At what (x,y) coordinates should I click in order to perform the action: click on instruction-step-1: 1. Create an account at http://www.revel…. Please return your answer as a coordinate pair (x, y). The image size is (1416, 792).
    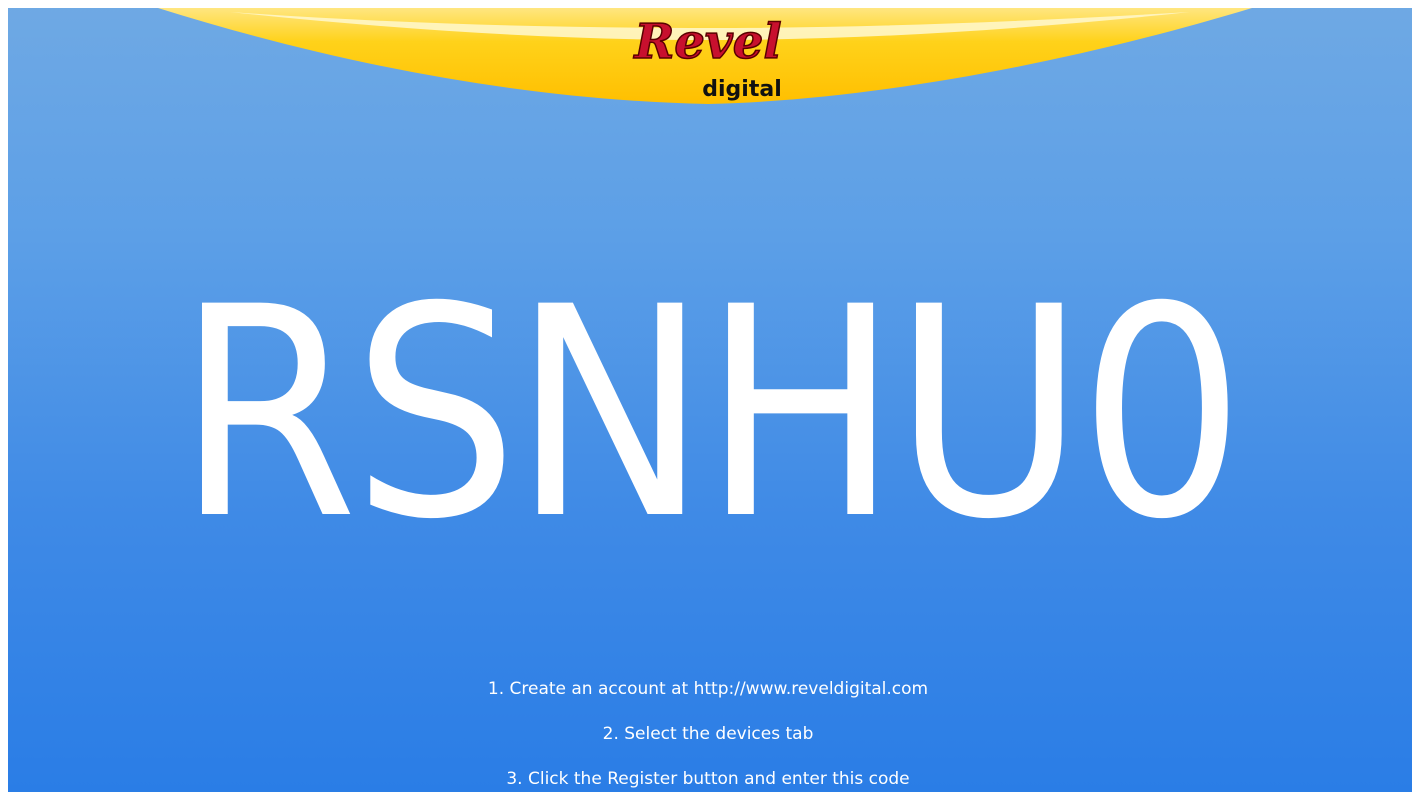
    Looking at the image, I should click on (708, 689).